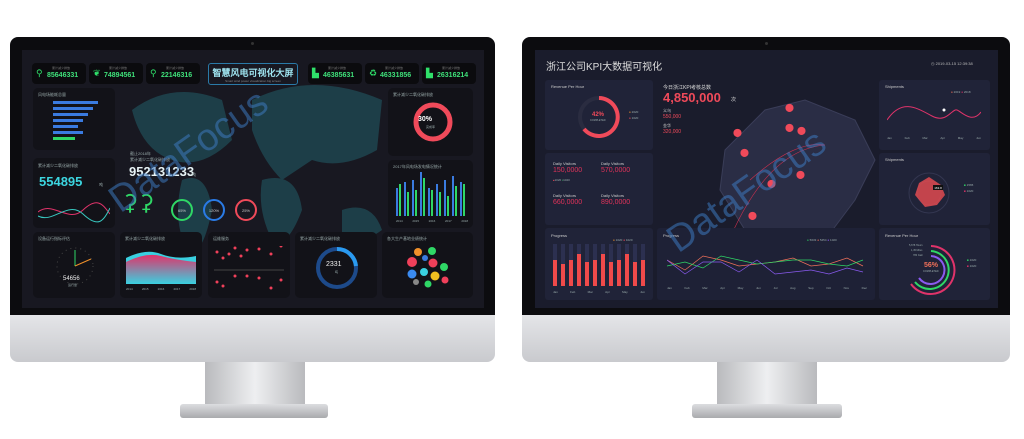  I want to click on right-monitor-stand, so click(767, 384).